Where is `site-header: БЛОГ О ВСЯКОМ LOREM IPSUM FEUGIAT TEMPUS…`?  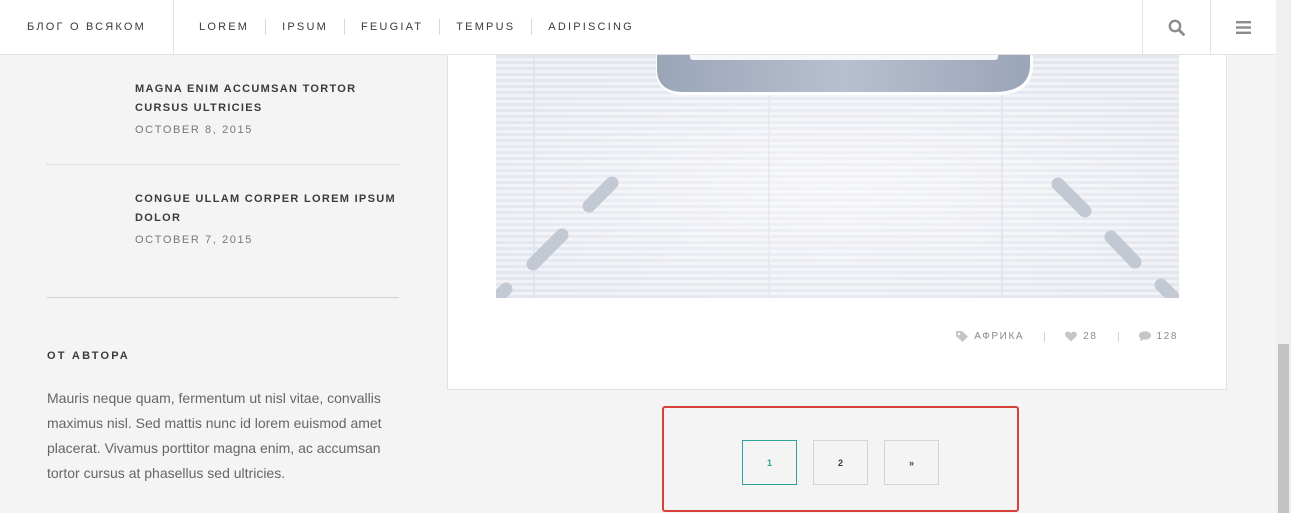
site-header: БЛОГ О ВСЯКОМ LOREM IPSUM FEUGIAT TEMPUS… is located at coordinates (638, 27).